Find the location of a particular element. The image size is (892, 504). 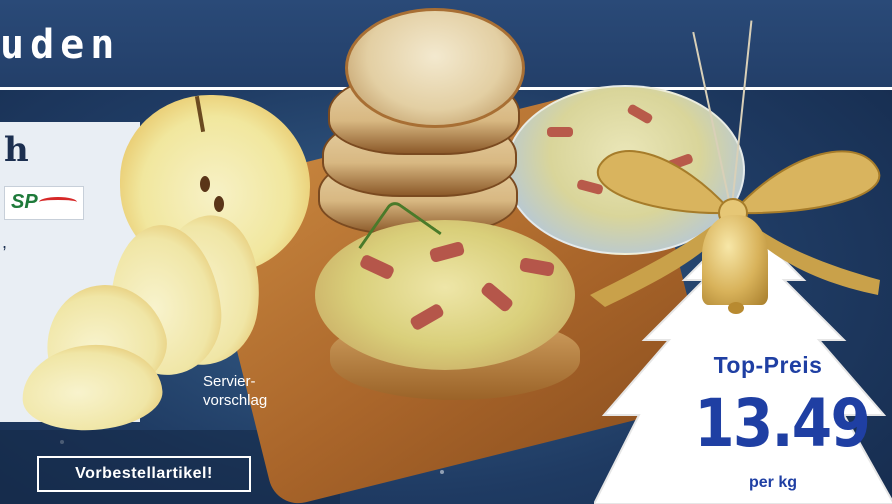

logo-text: SP is located at coordinates (24, 202).